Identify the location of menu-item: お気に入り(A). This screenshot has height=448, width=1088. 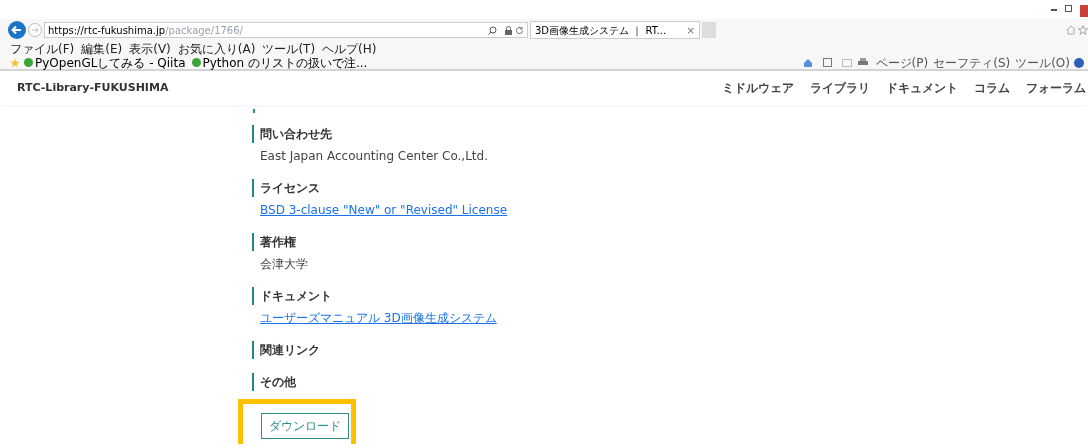
(216, 48).